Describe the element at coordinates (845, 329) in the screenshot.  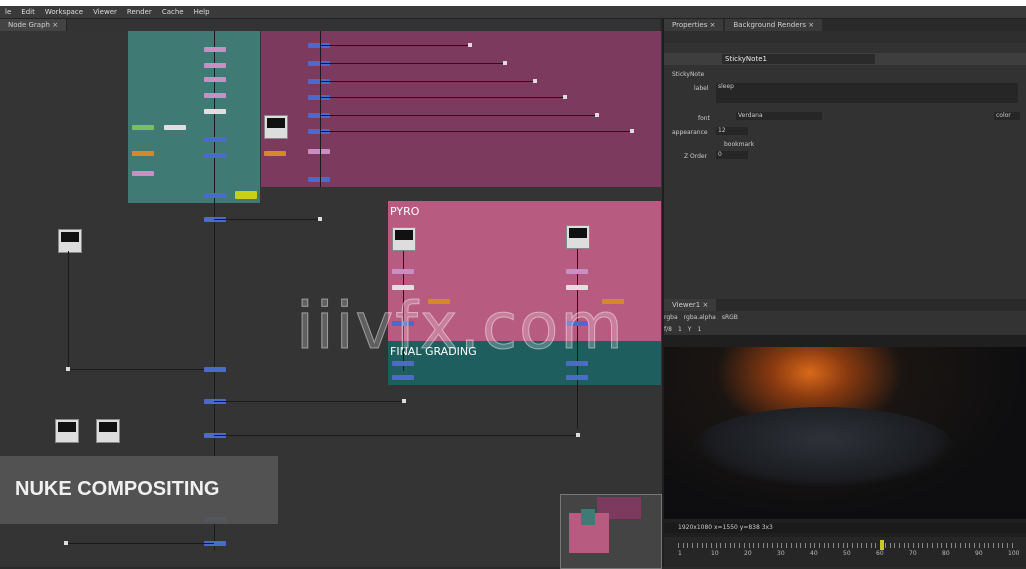
I see `viewer-toolbar-2: f/8 1 Y 1` at that location.